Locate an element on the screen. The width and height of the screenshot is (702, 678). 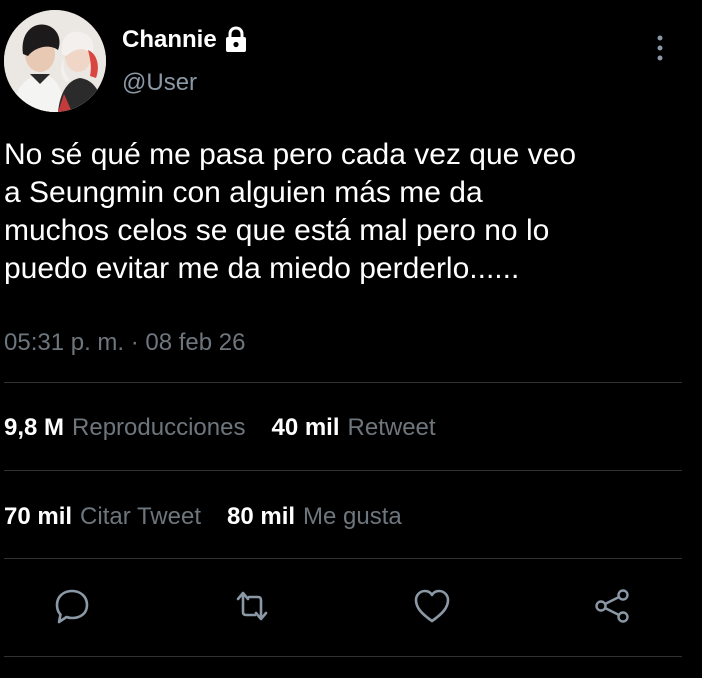
avatar-image is located at coordinates (55, 61).